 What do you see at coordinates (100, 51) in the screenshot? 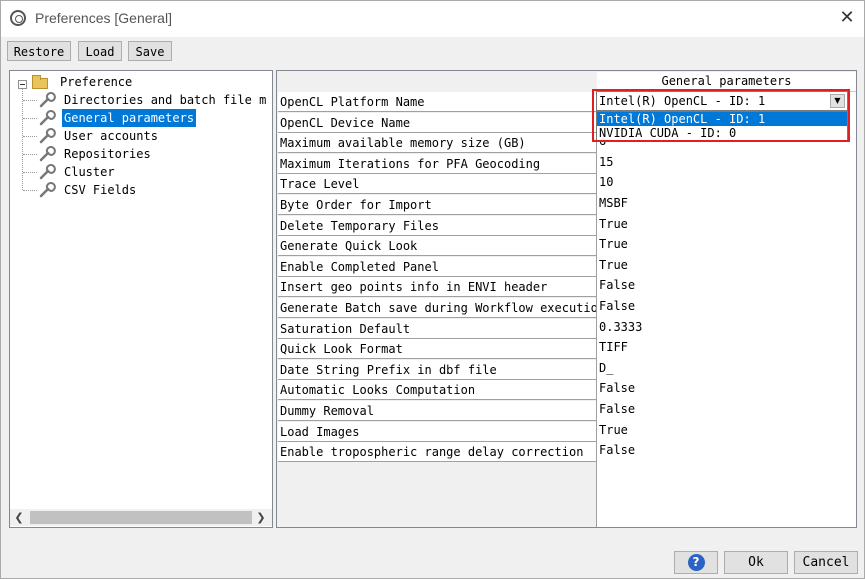
I see `load-button: Load` at bounding box center [100, 51].